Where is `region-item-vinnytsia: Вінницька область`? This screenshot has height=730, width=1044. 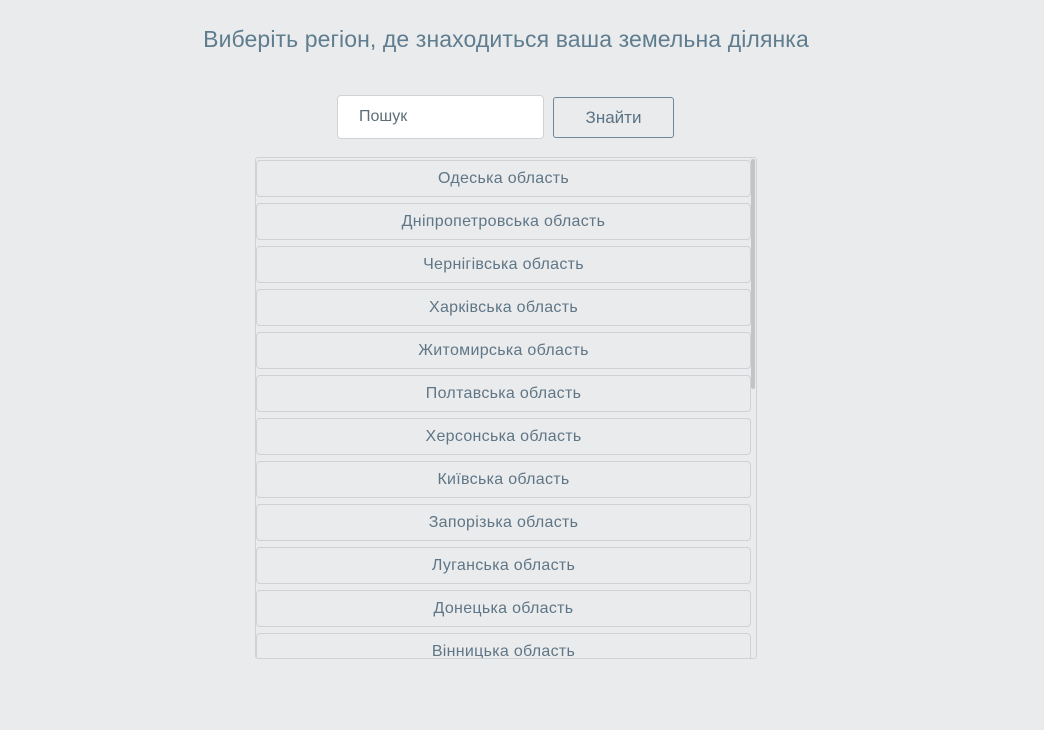 region-item-vinnytsia: Вінницька область is located at coordinates (503, 645).